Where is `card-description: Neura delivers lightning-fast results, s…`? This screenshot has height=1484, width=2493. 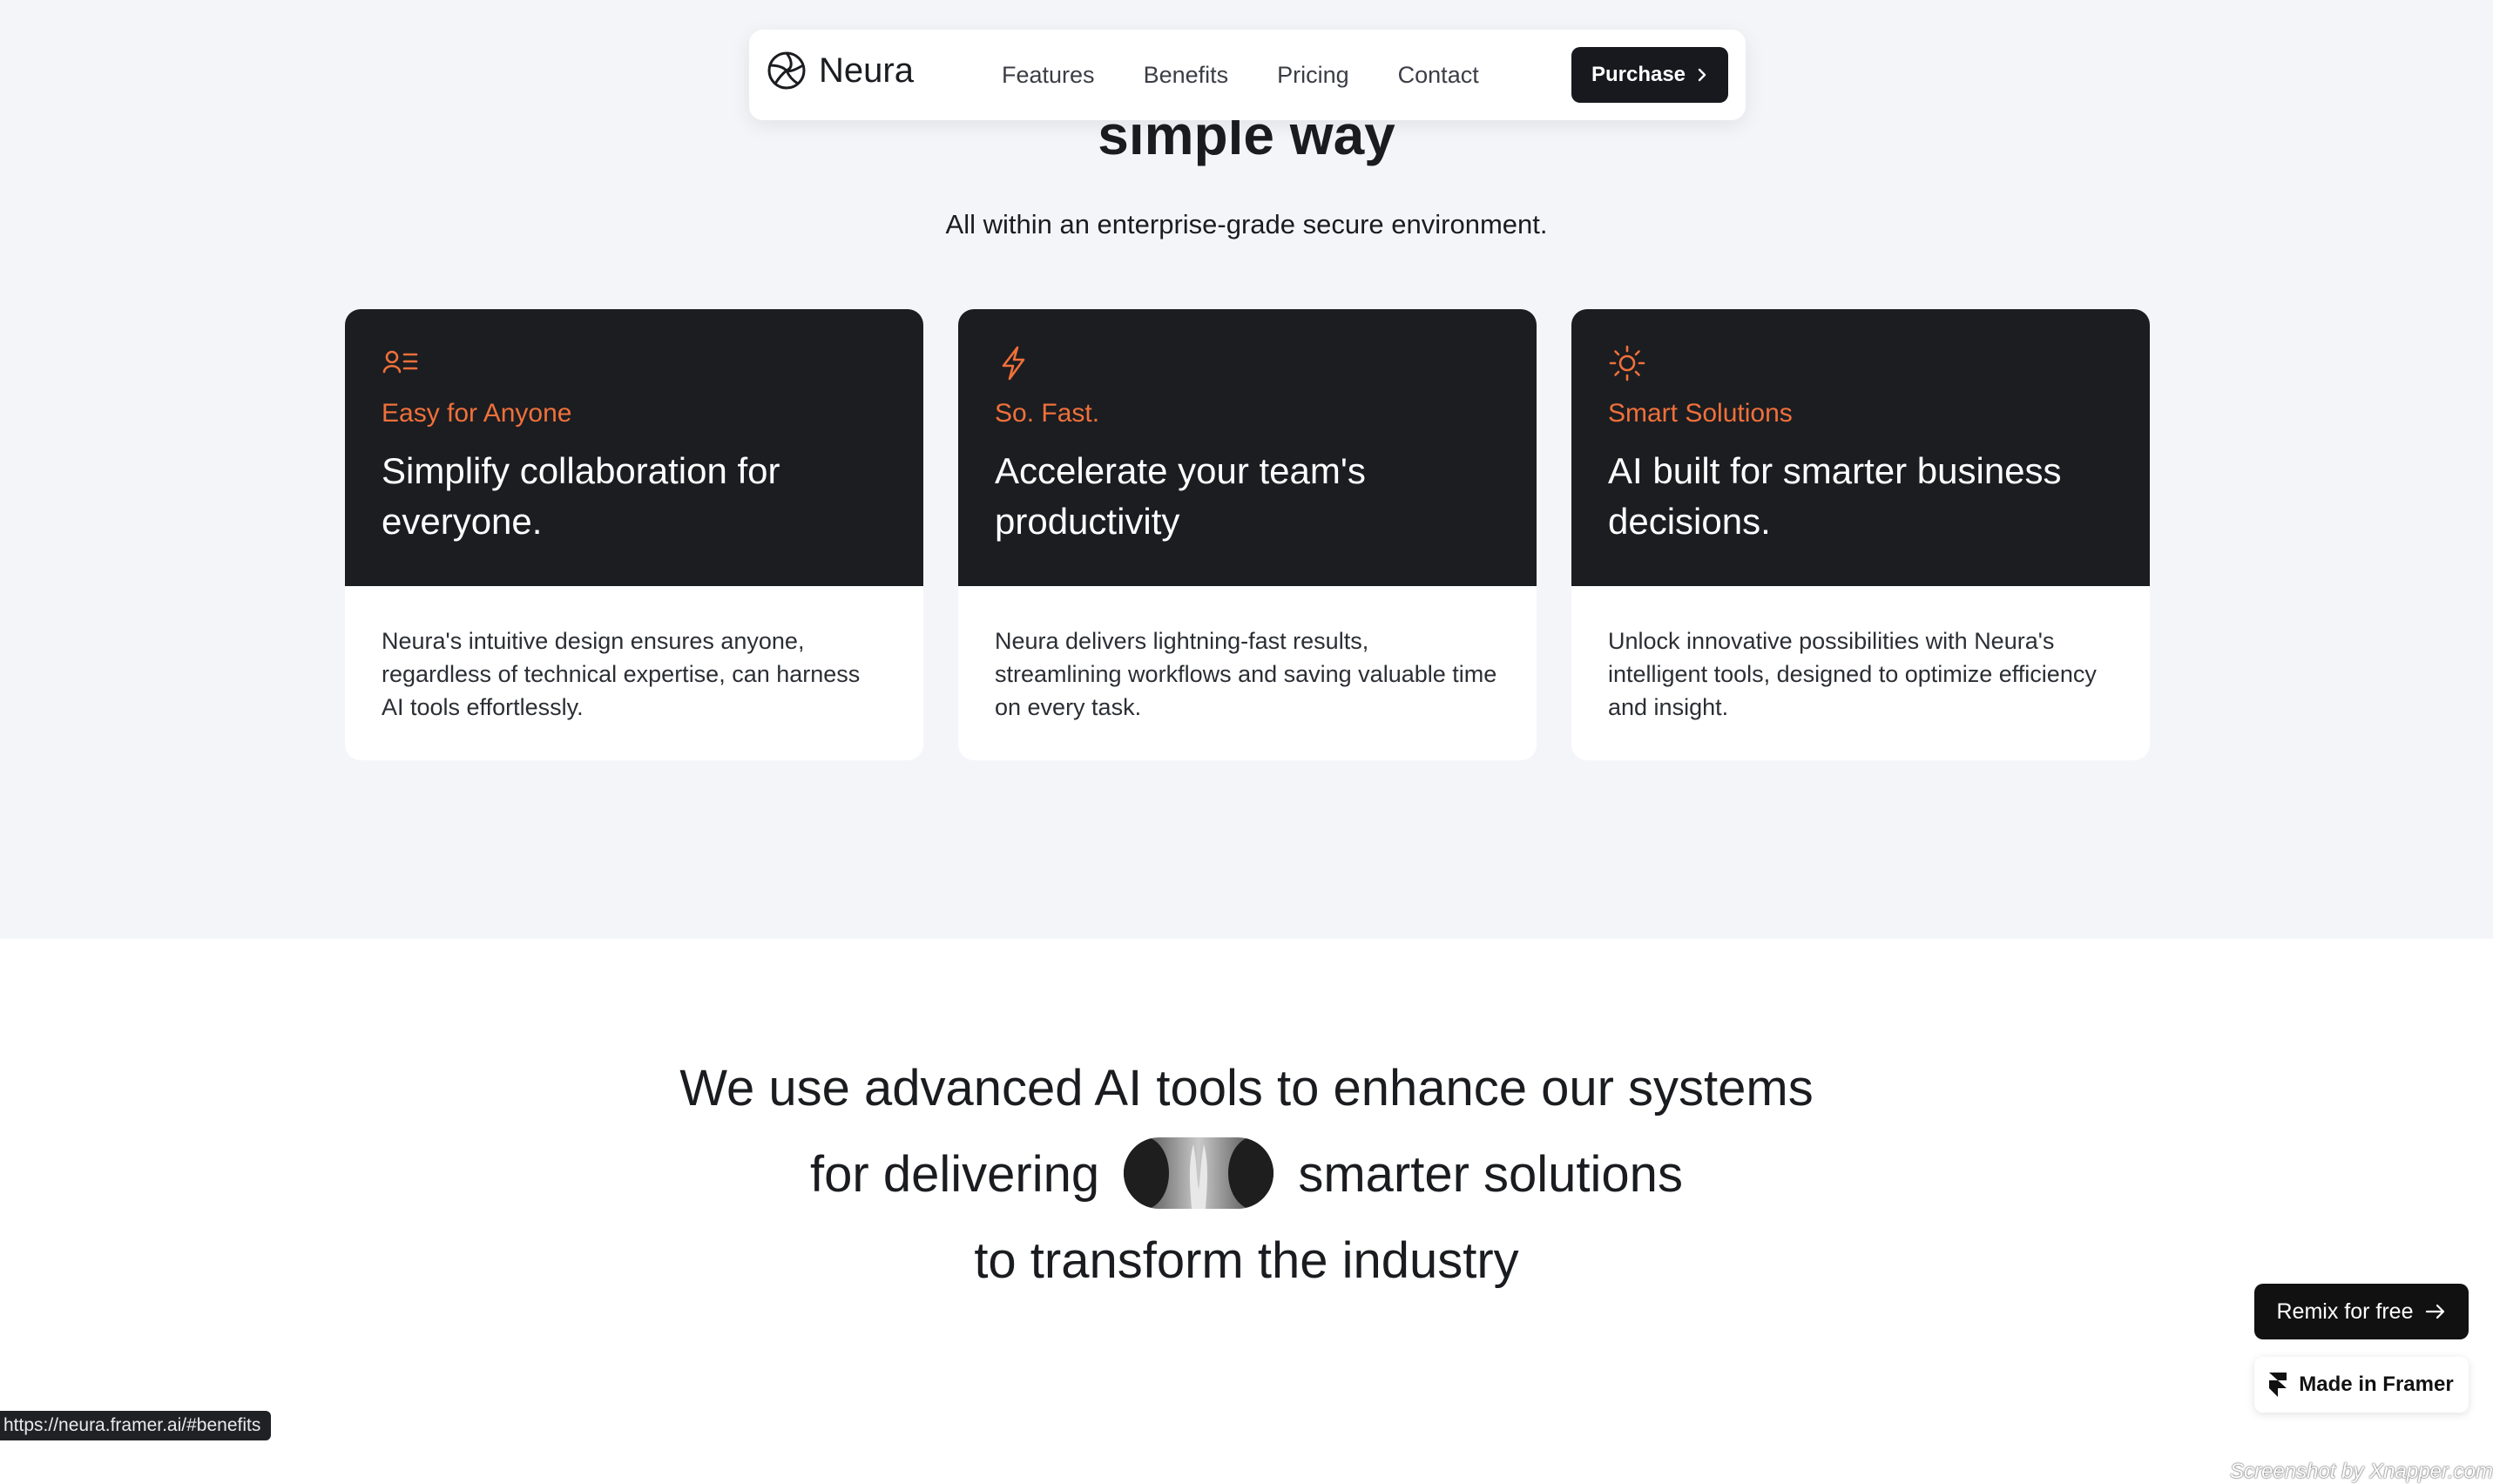 card-description: Neura delivers lightning-fast results, s… is located at coordinates (1246, 674).